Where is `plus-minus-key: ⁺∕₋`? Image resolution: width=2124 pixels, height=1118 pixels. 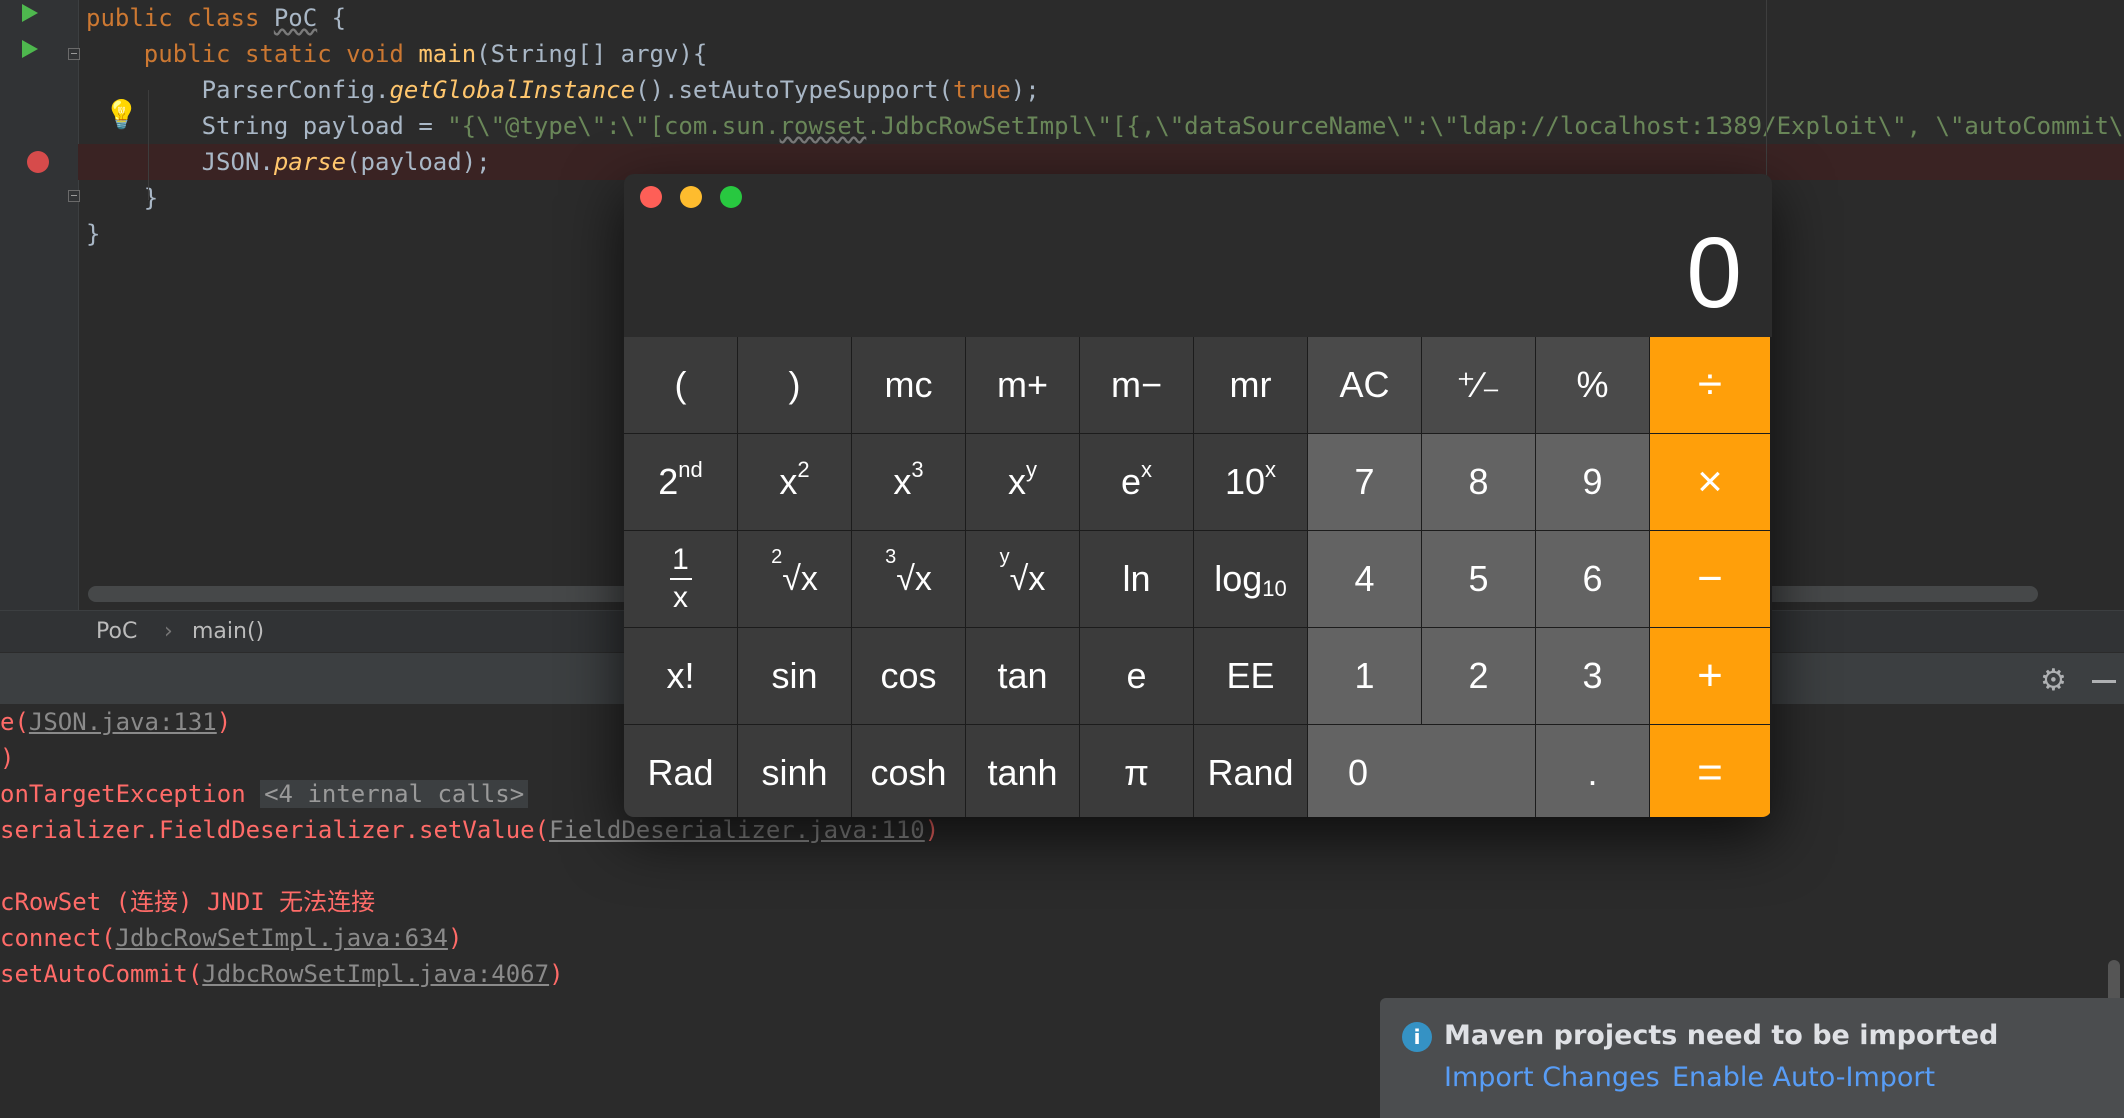 plus-minus-key: ⁺∕₋ is located at coordinates (1478, 385).